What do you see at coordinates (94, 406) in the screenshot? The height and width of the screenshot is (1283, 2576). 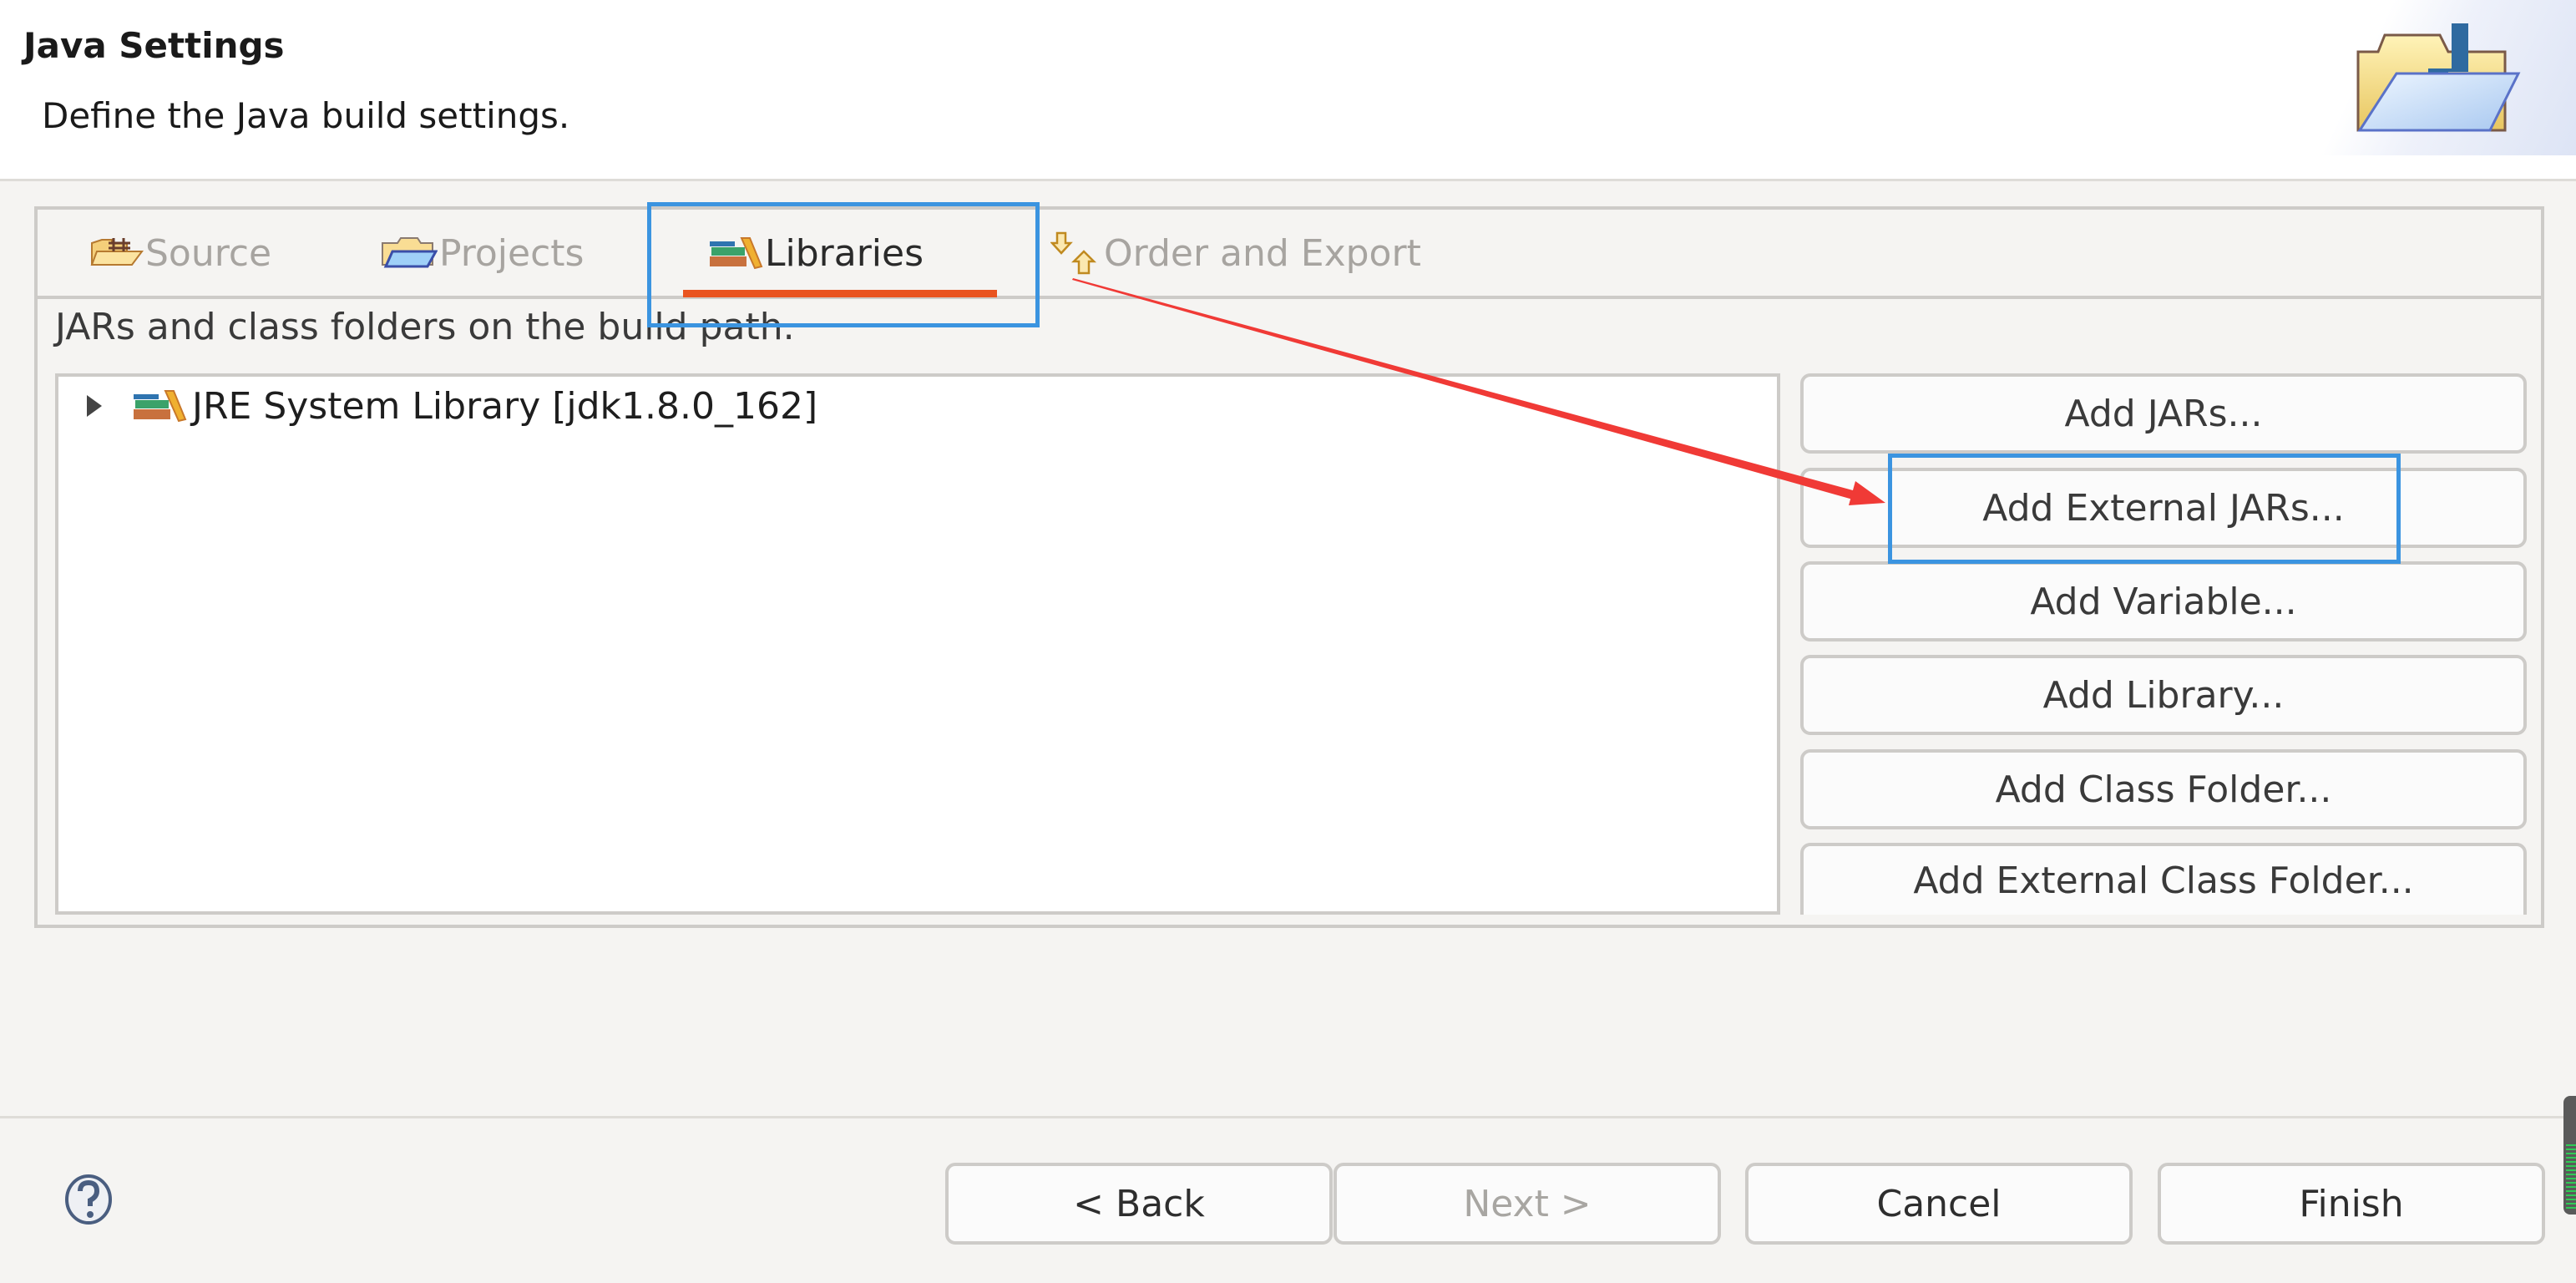 I see `expand-arrow-icon` at bounding box center [94, 406].